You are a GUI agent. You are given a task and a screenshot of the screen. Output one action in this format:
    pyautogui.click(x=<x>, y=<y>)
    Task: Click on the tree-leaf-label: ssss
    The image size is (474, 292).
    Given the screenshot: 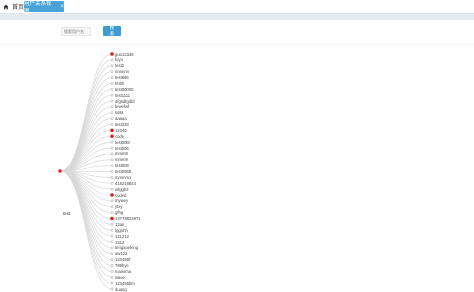 What is the action you would take?
    pyautogui.click(x=119, y=112)
    